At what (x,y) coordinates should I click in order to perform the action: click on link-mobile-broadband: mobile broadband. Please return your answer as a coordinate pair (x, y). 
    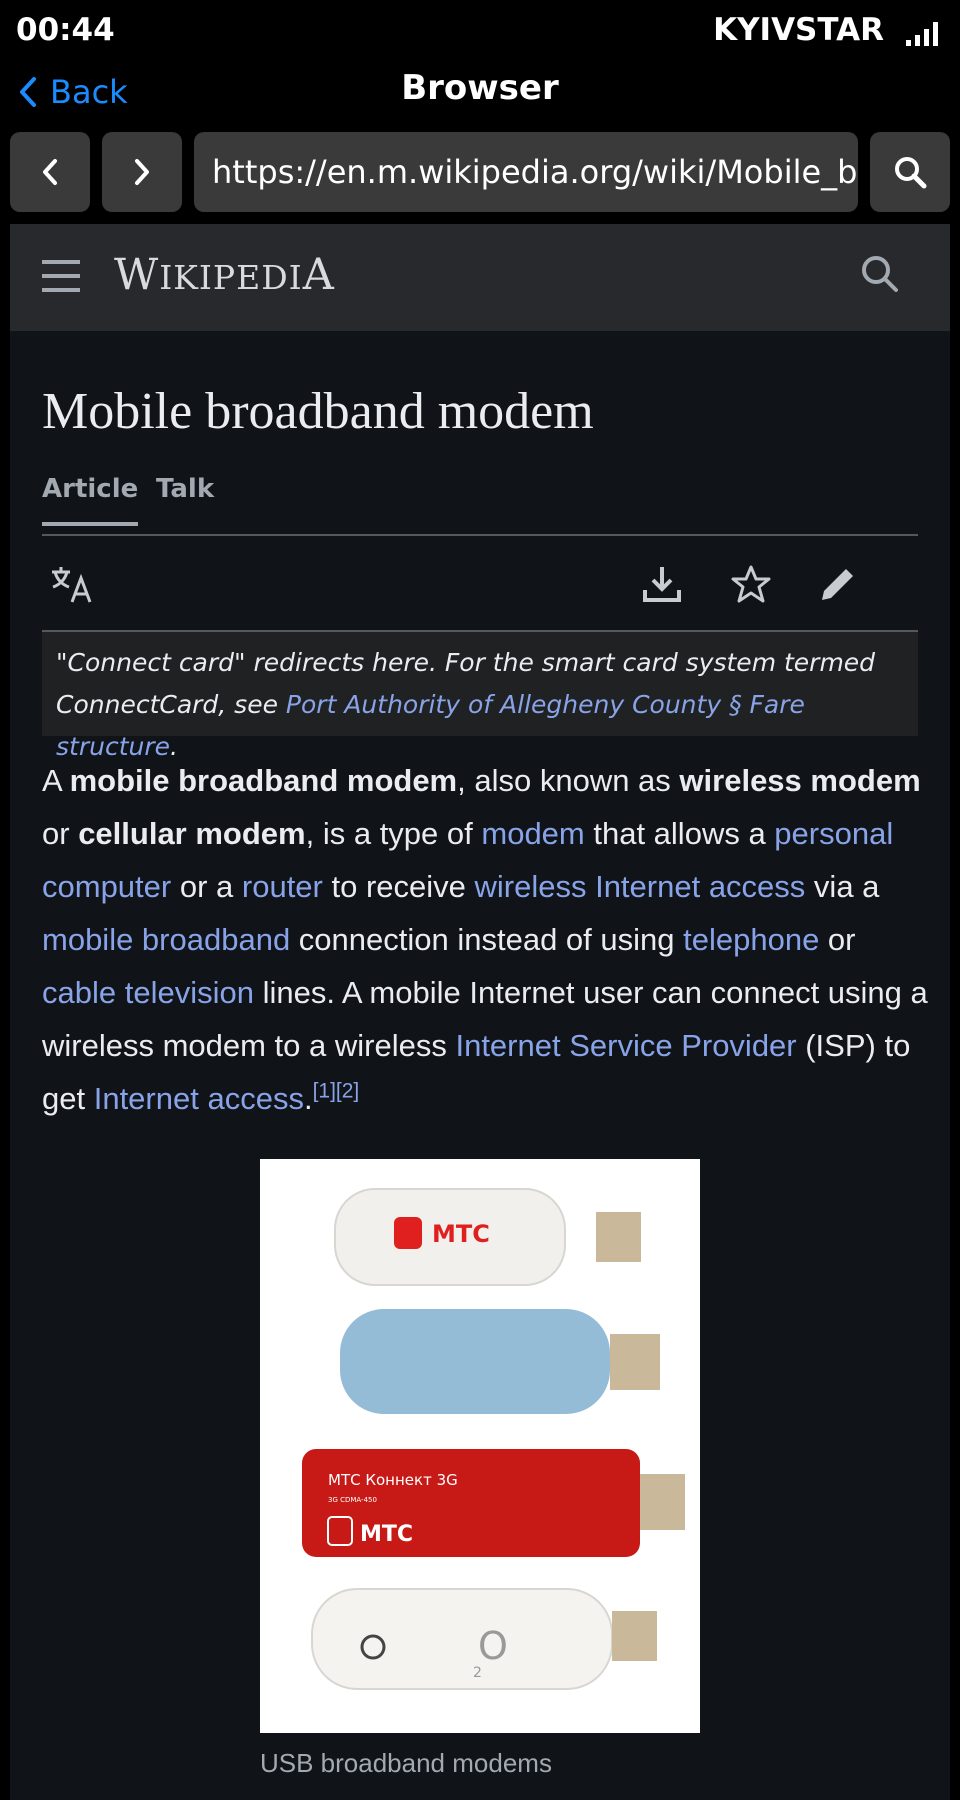
    Looking at the image, I should click on (166, 939).